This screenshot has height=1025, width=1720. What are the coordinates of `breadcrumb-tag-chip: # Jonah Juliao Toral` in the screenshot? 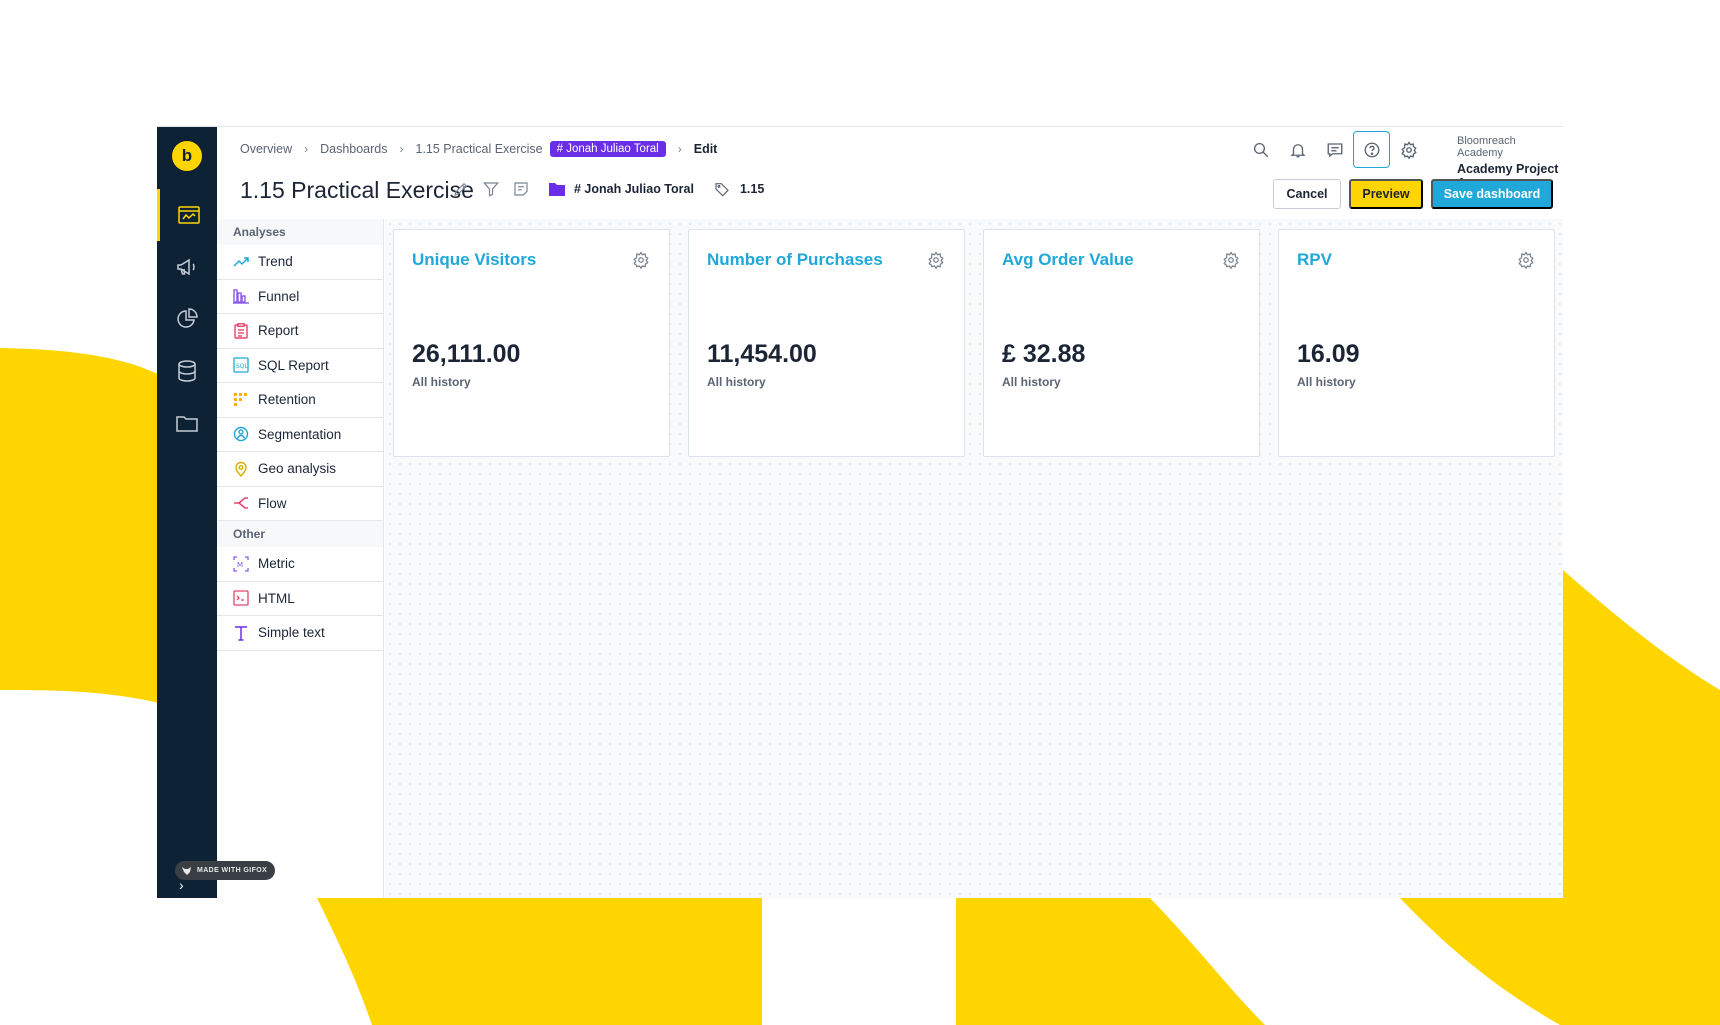 It's located at (607, 149).